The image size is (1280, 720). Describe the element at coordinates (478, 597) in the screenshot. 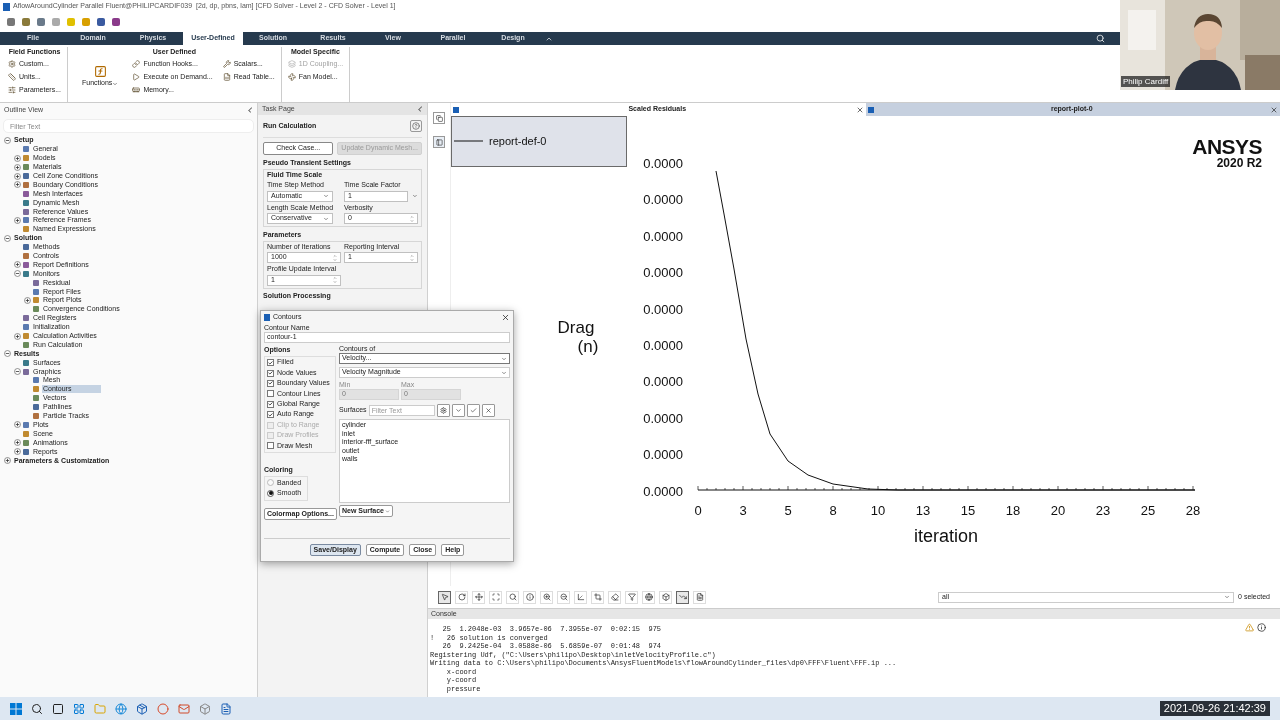

I see `pan-tool-button` at that location.